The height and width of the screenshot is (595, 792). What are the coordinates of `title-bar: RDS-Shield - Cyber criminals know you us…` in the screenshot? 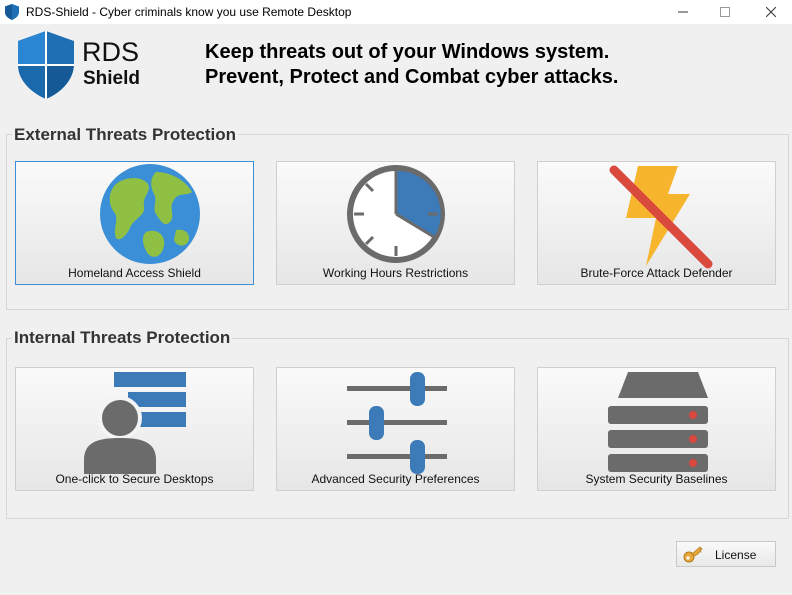 It's located at (396, 12).